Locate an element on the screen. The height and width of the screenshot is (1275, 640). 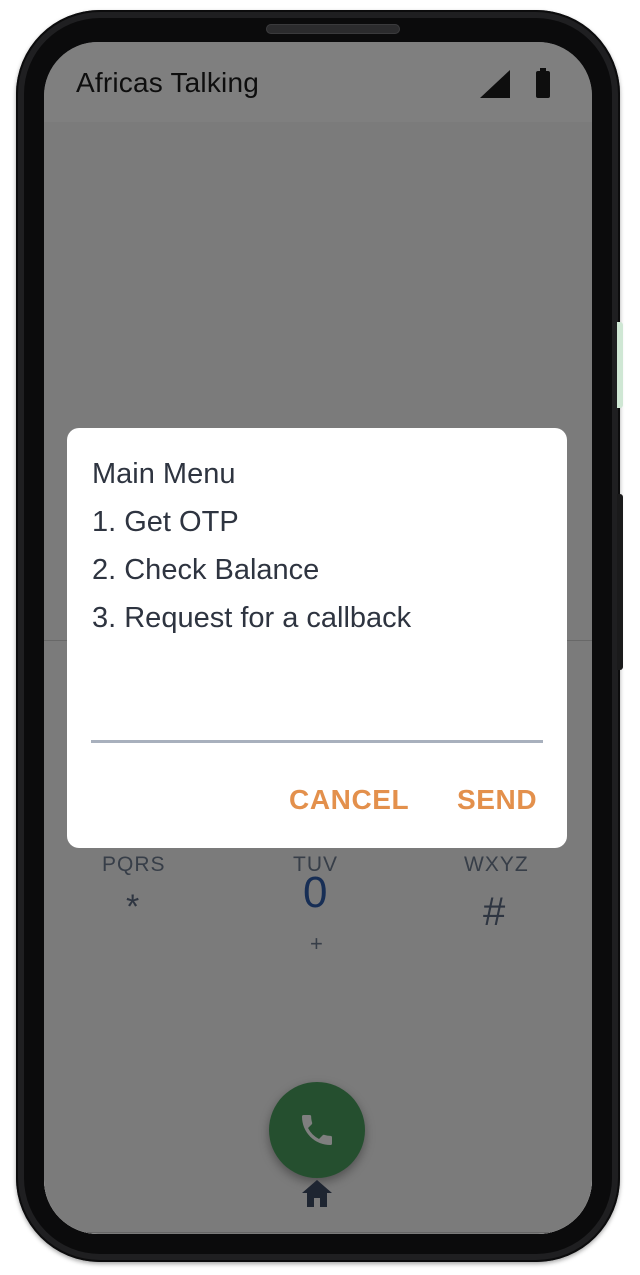
menu-option-3: 3. Request for a callback is located at coordinates (252, 618).